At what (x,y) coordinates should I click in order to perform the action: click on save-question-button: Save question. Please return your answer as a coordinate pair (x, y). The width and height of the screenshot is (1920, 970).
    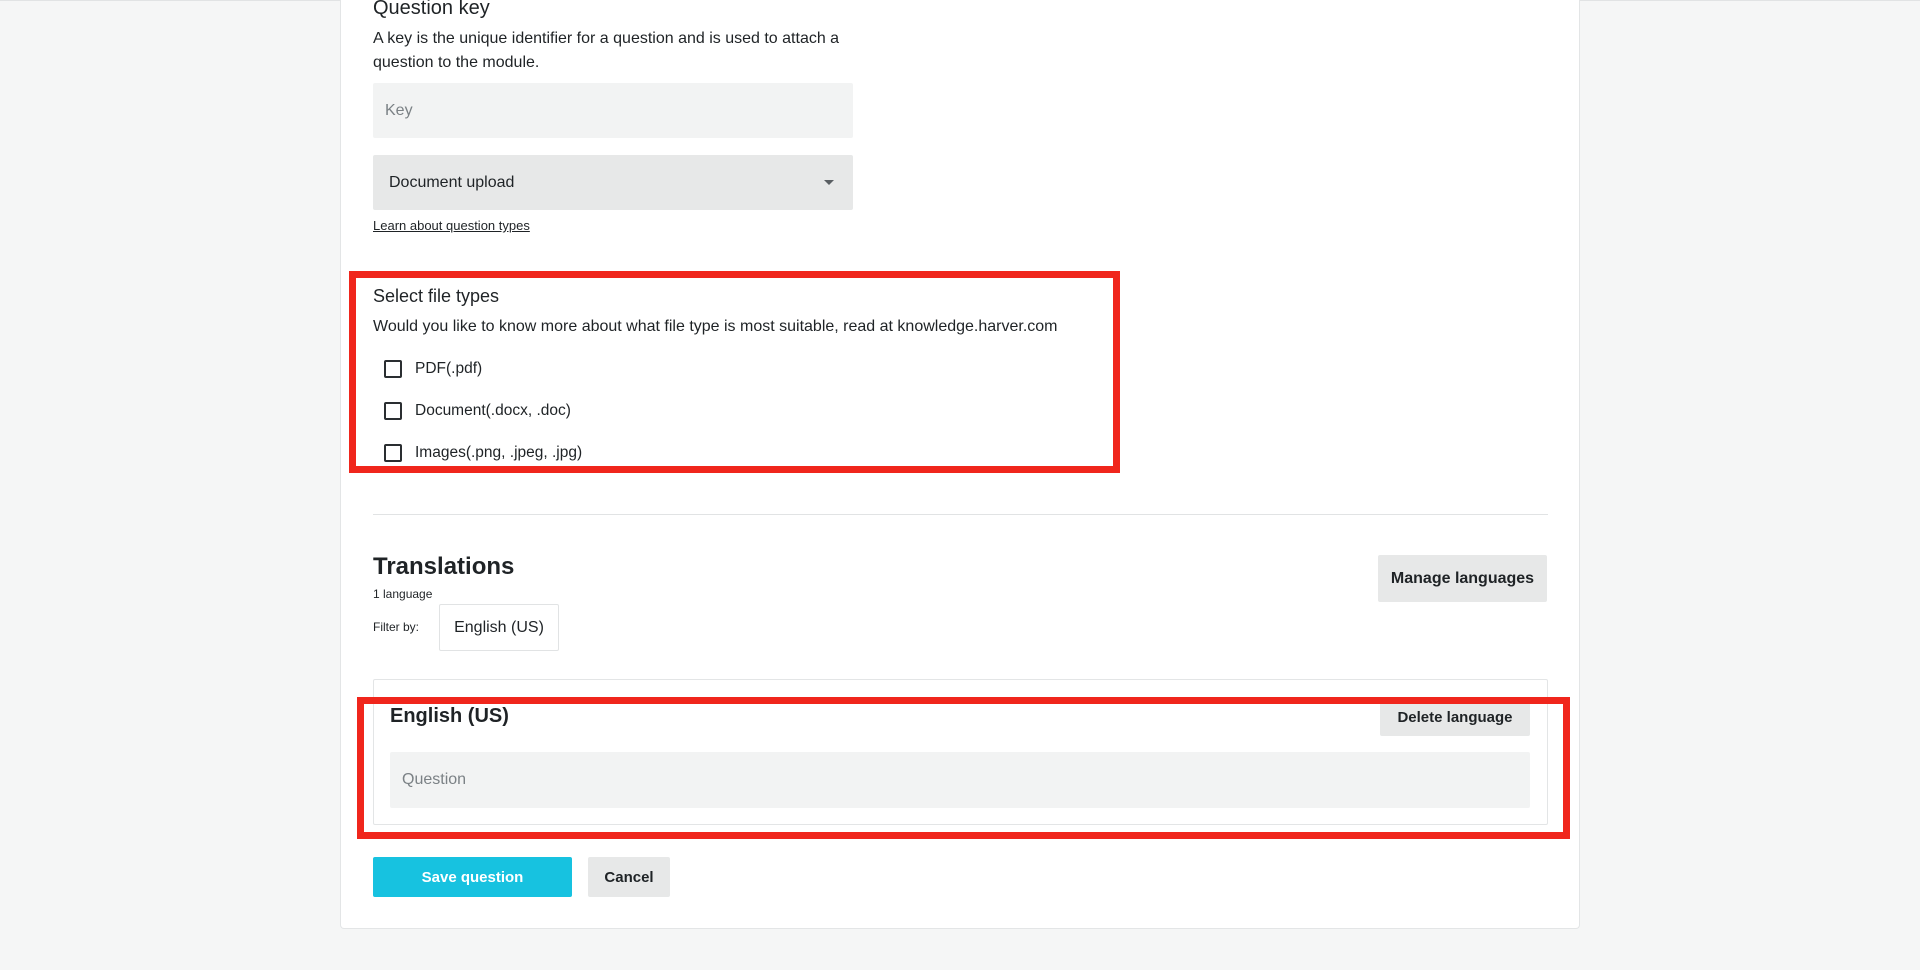
    Looking at the image, I should click on (472, 877).